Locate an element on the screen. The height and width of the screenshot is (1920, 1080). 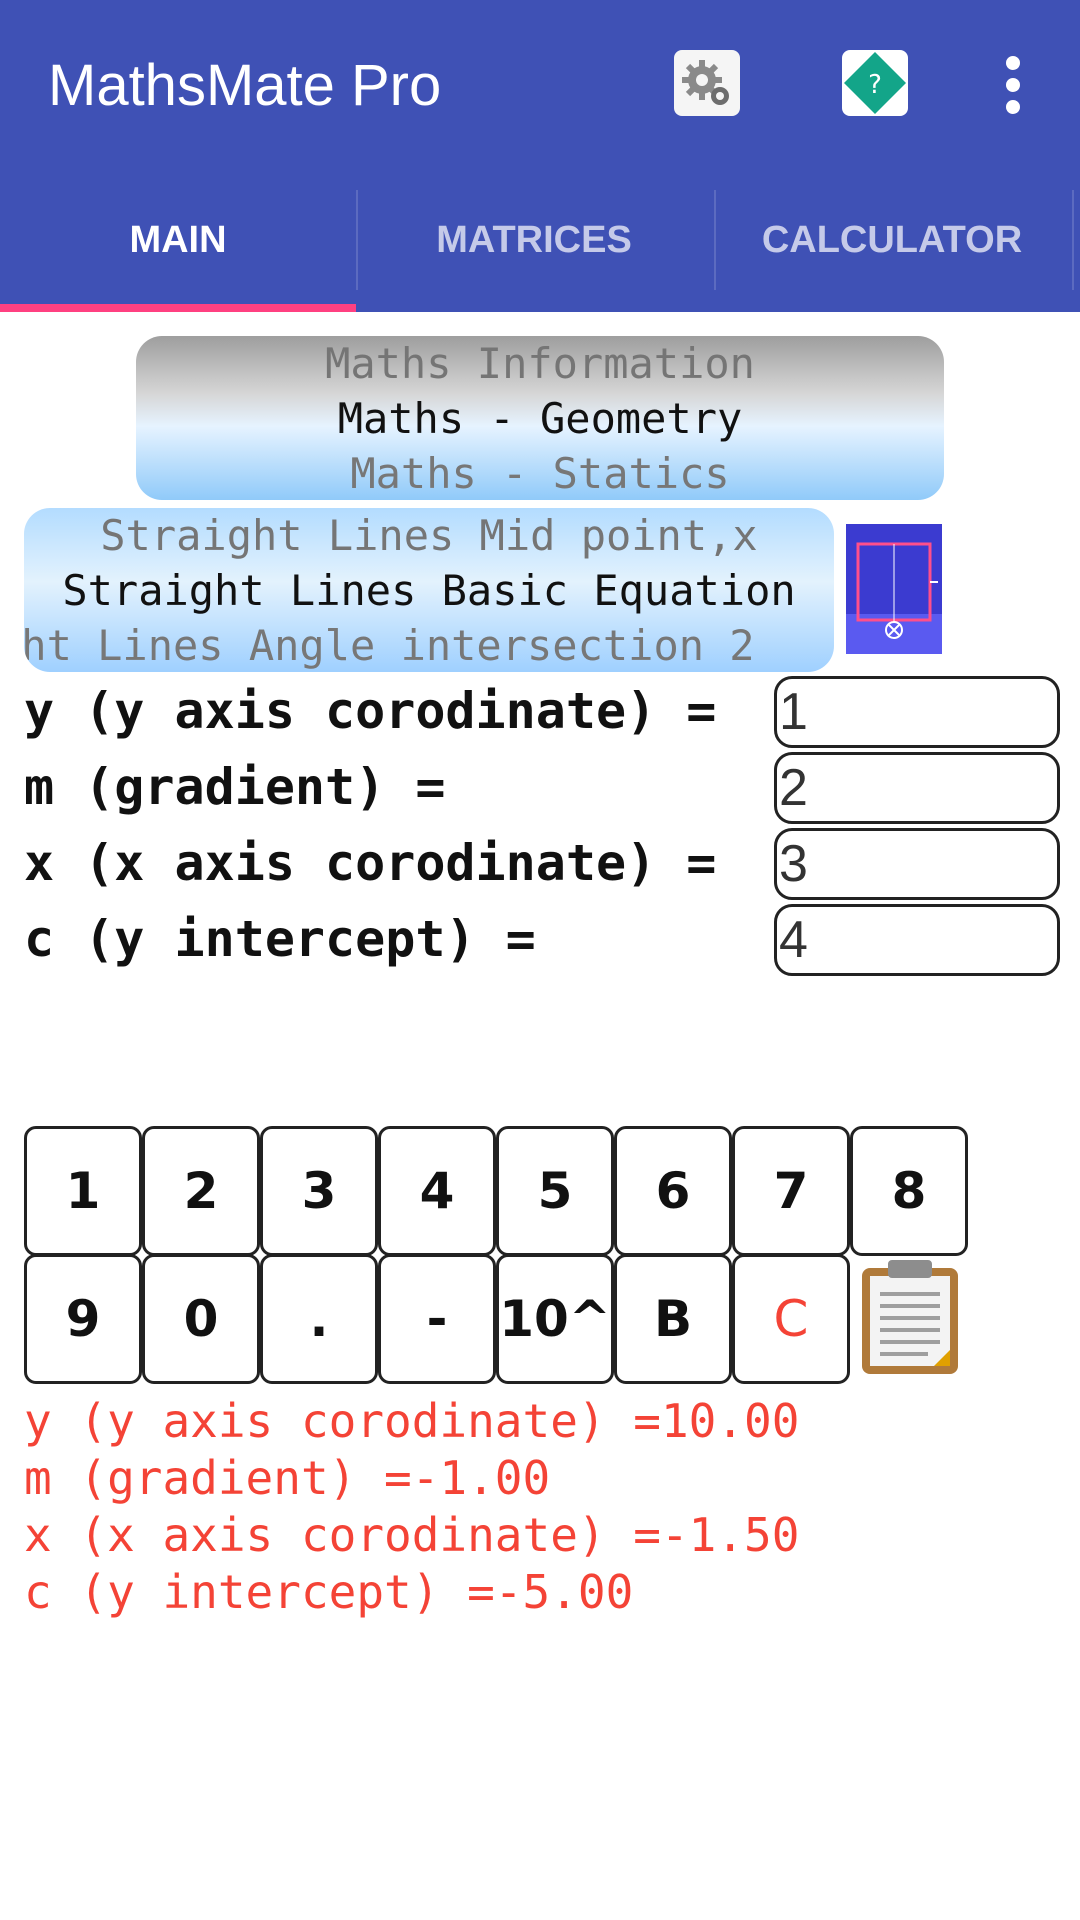
key-9: 9 is located at coordinates (83, 1319).